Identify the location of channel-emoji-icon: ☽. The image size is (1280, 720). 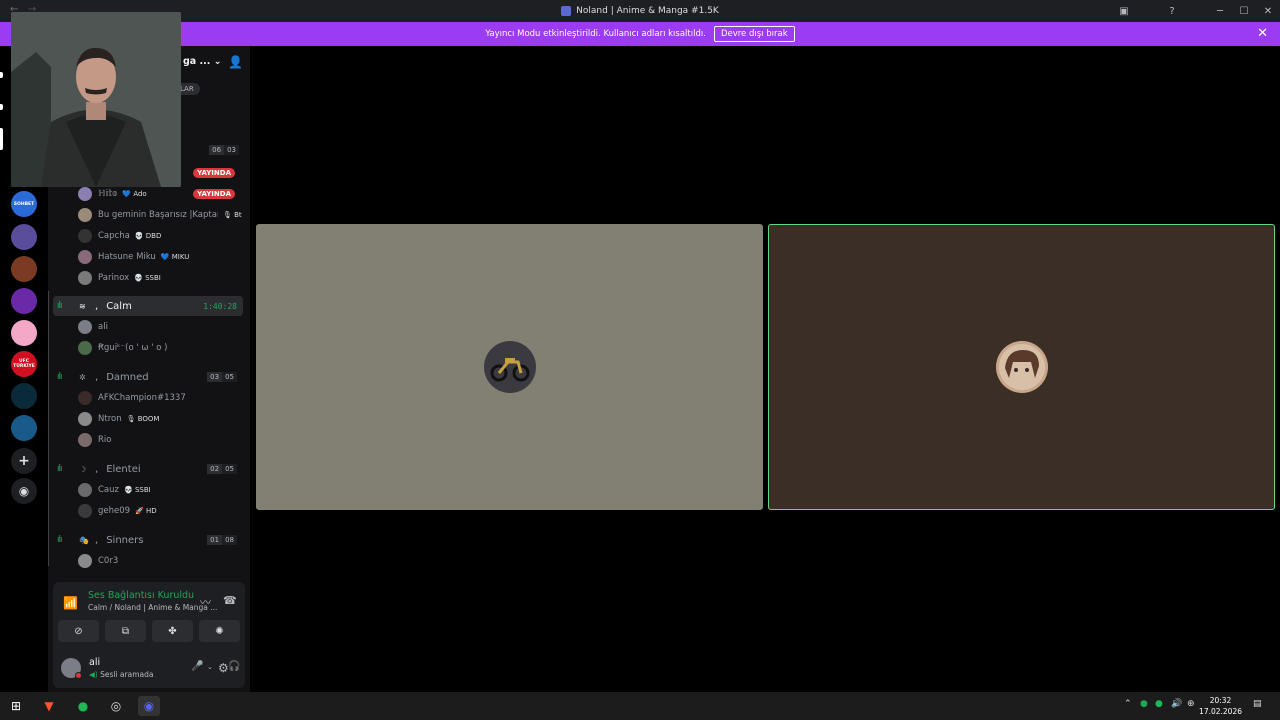
(83, 469).